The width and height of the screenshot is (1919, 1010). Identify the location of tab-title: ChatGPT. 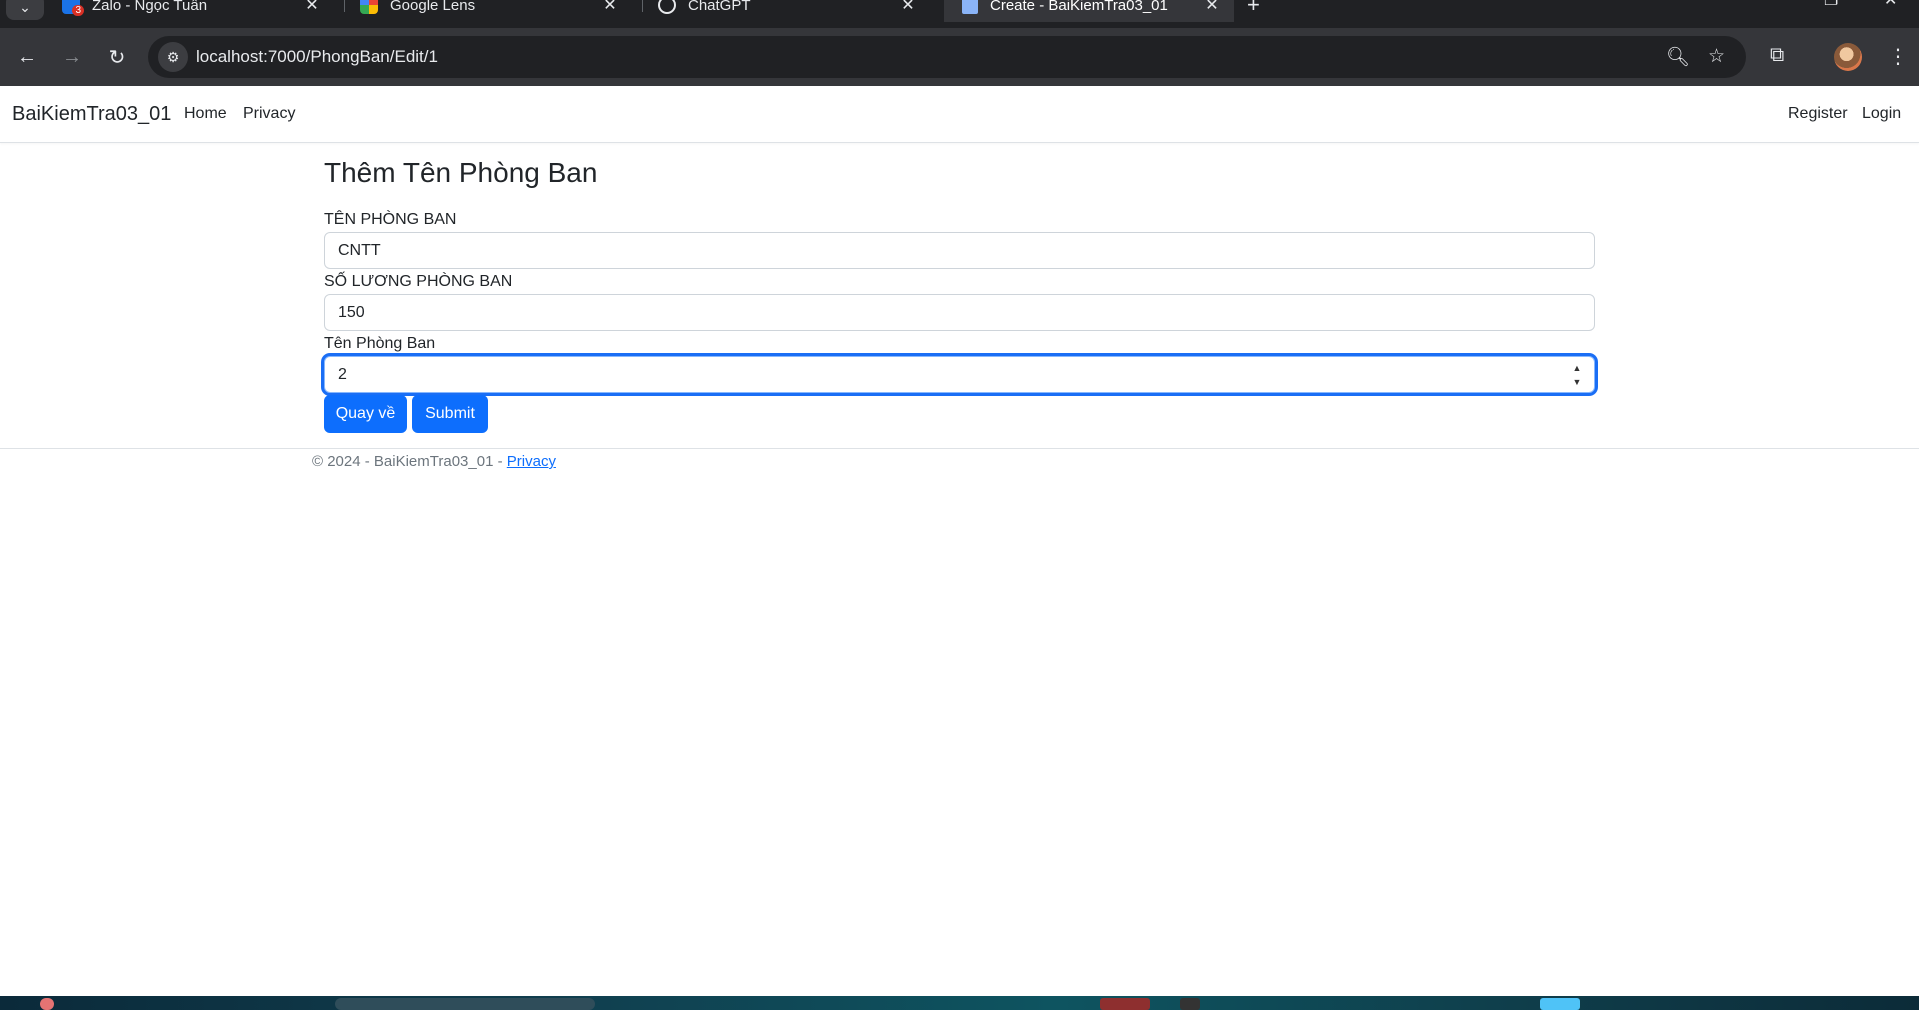
(719, 7).